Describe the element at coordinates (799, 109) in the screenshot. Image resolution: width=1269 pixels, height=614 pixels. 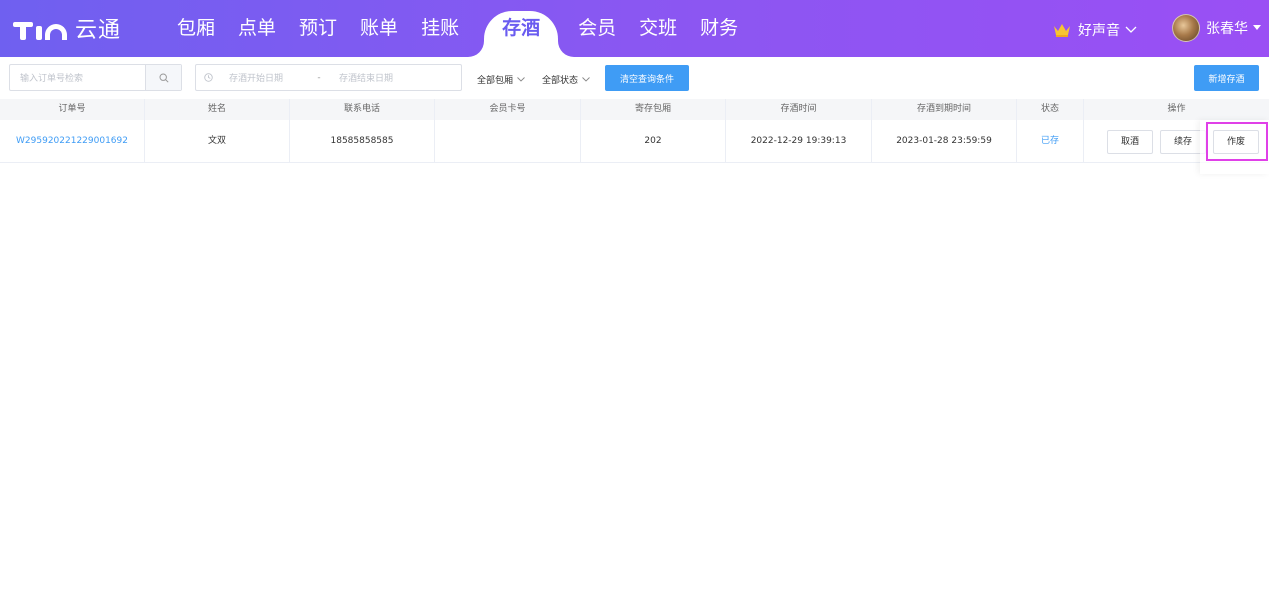
I see `column-header-store-time: 存酒时间` at that location.